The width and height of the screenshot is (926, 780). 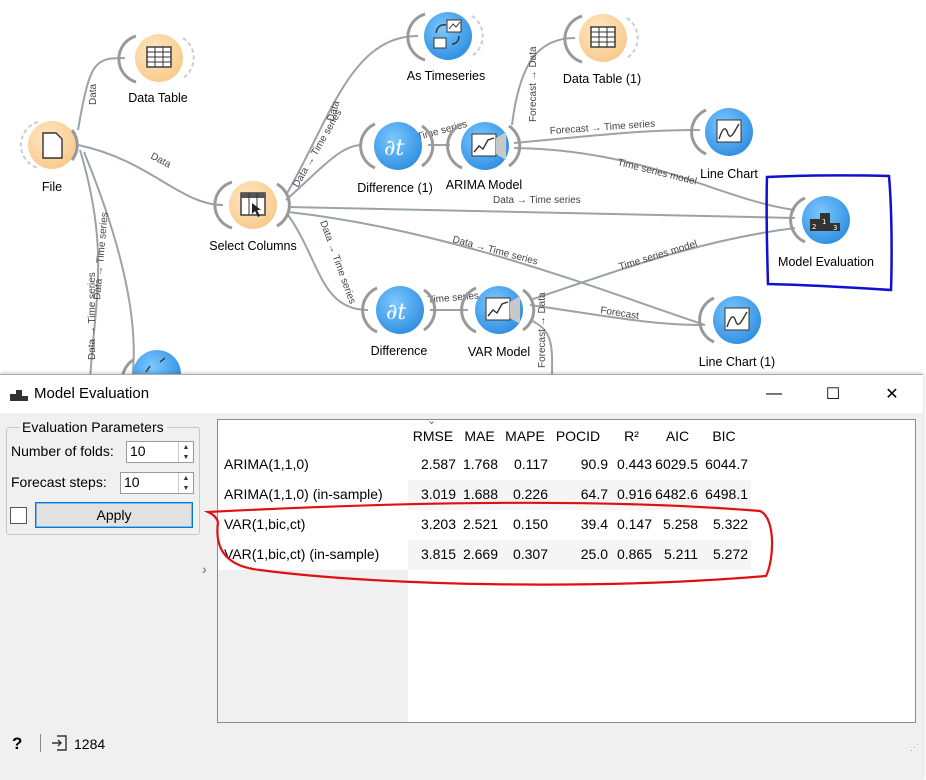 I want to click on annotation-red-outline, so click(x=488, y=543).